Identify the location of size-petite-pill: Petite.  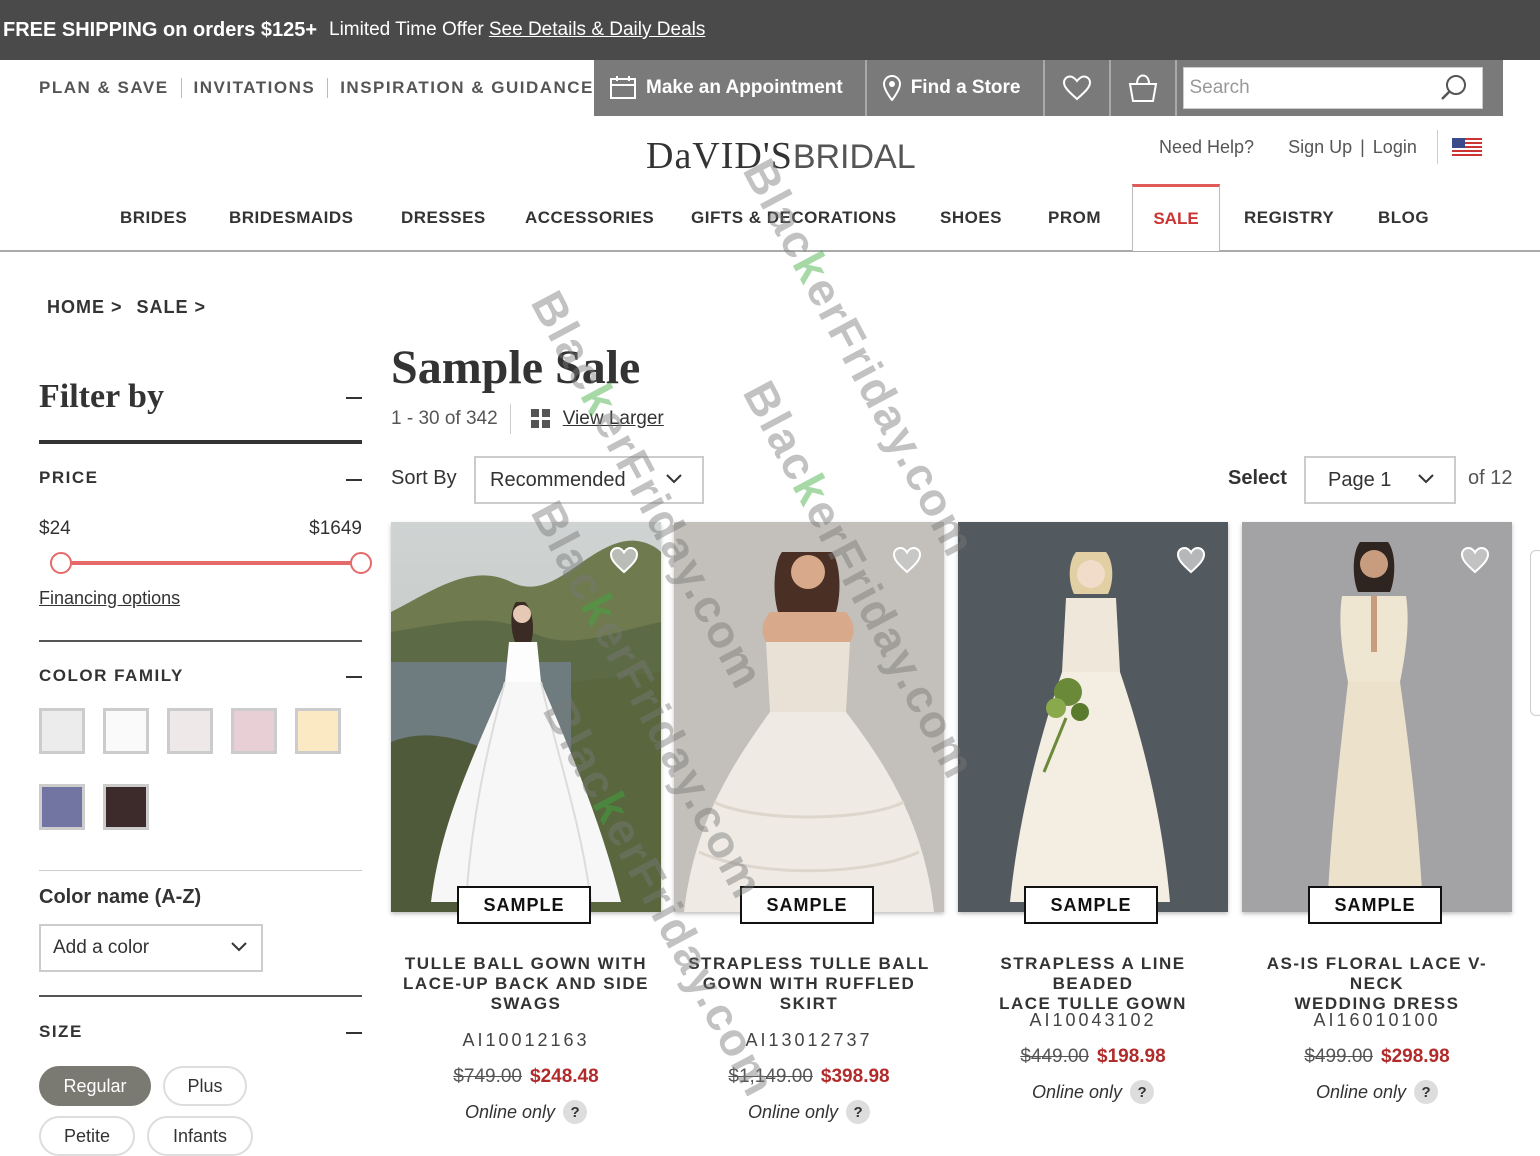
(87, 1136).